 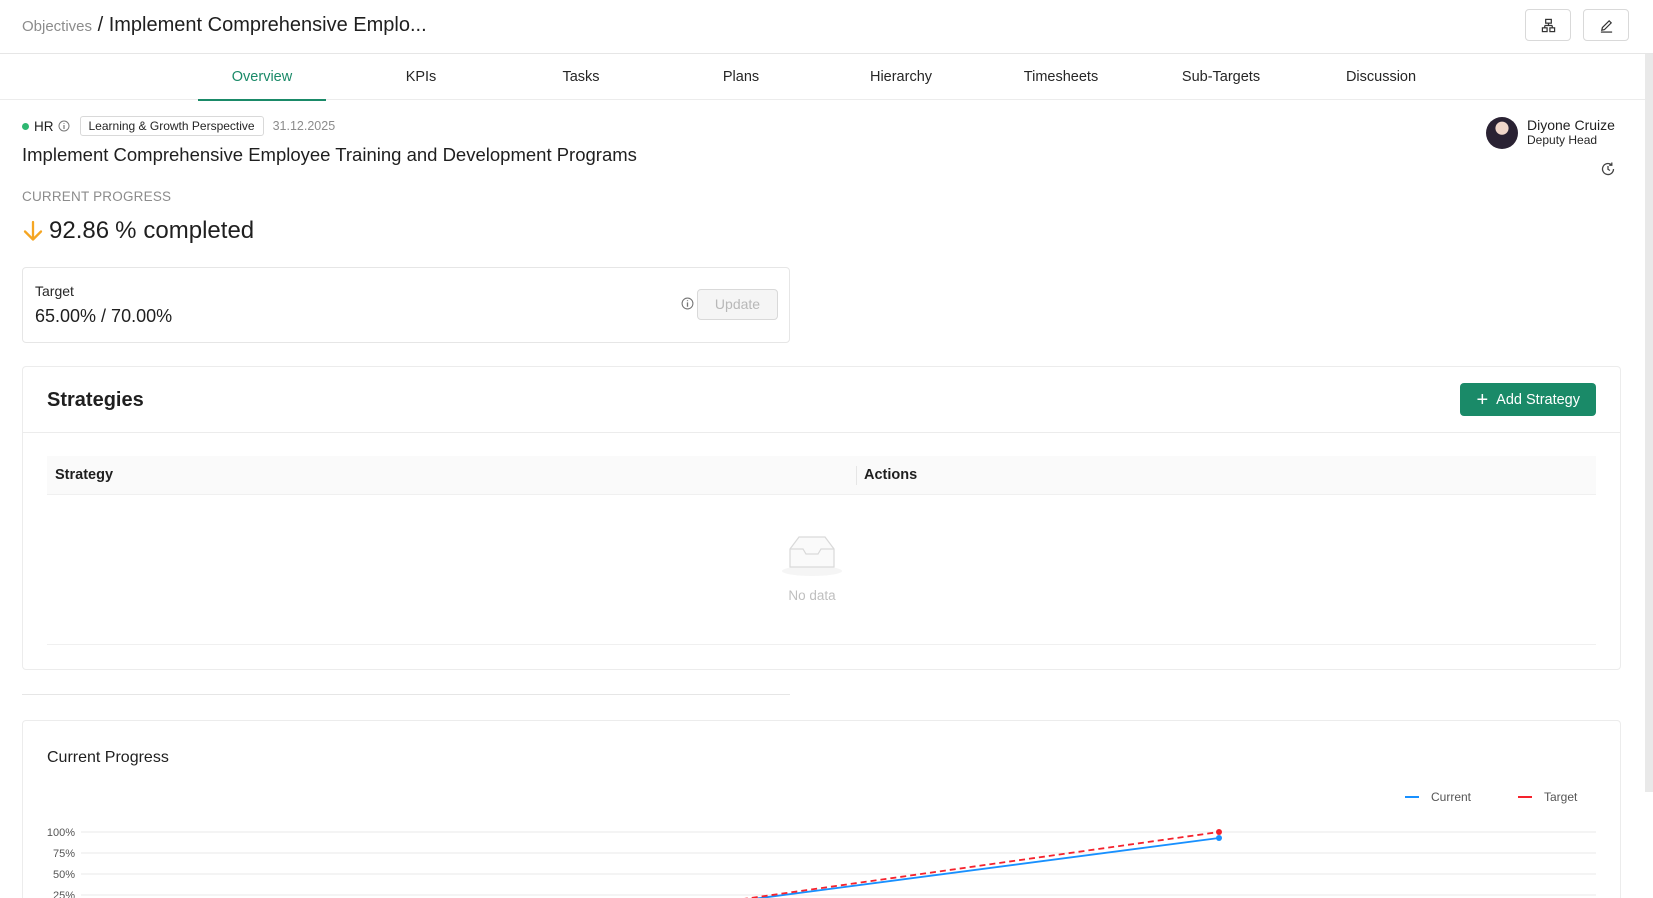 What do you see at coordinates (856, 475) in the screenshot?
I see `column-separator` at bounding box center [856, 475].